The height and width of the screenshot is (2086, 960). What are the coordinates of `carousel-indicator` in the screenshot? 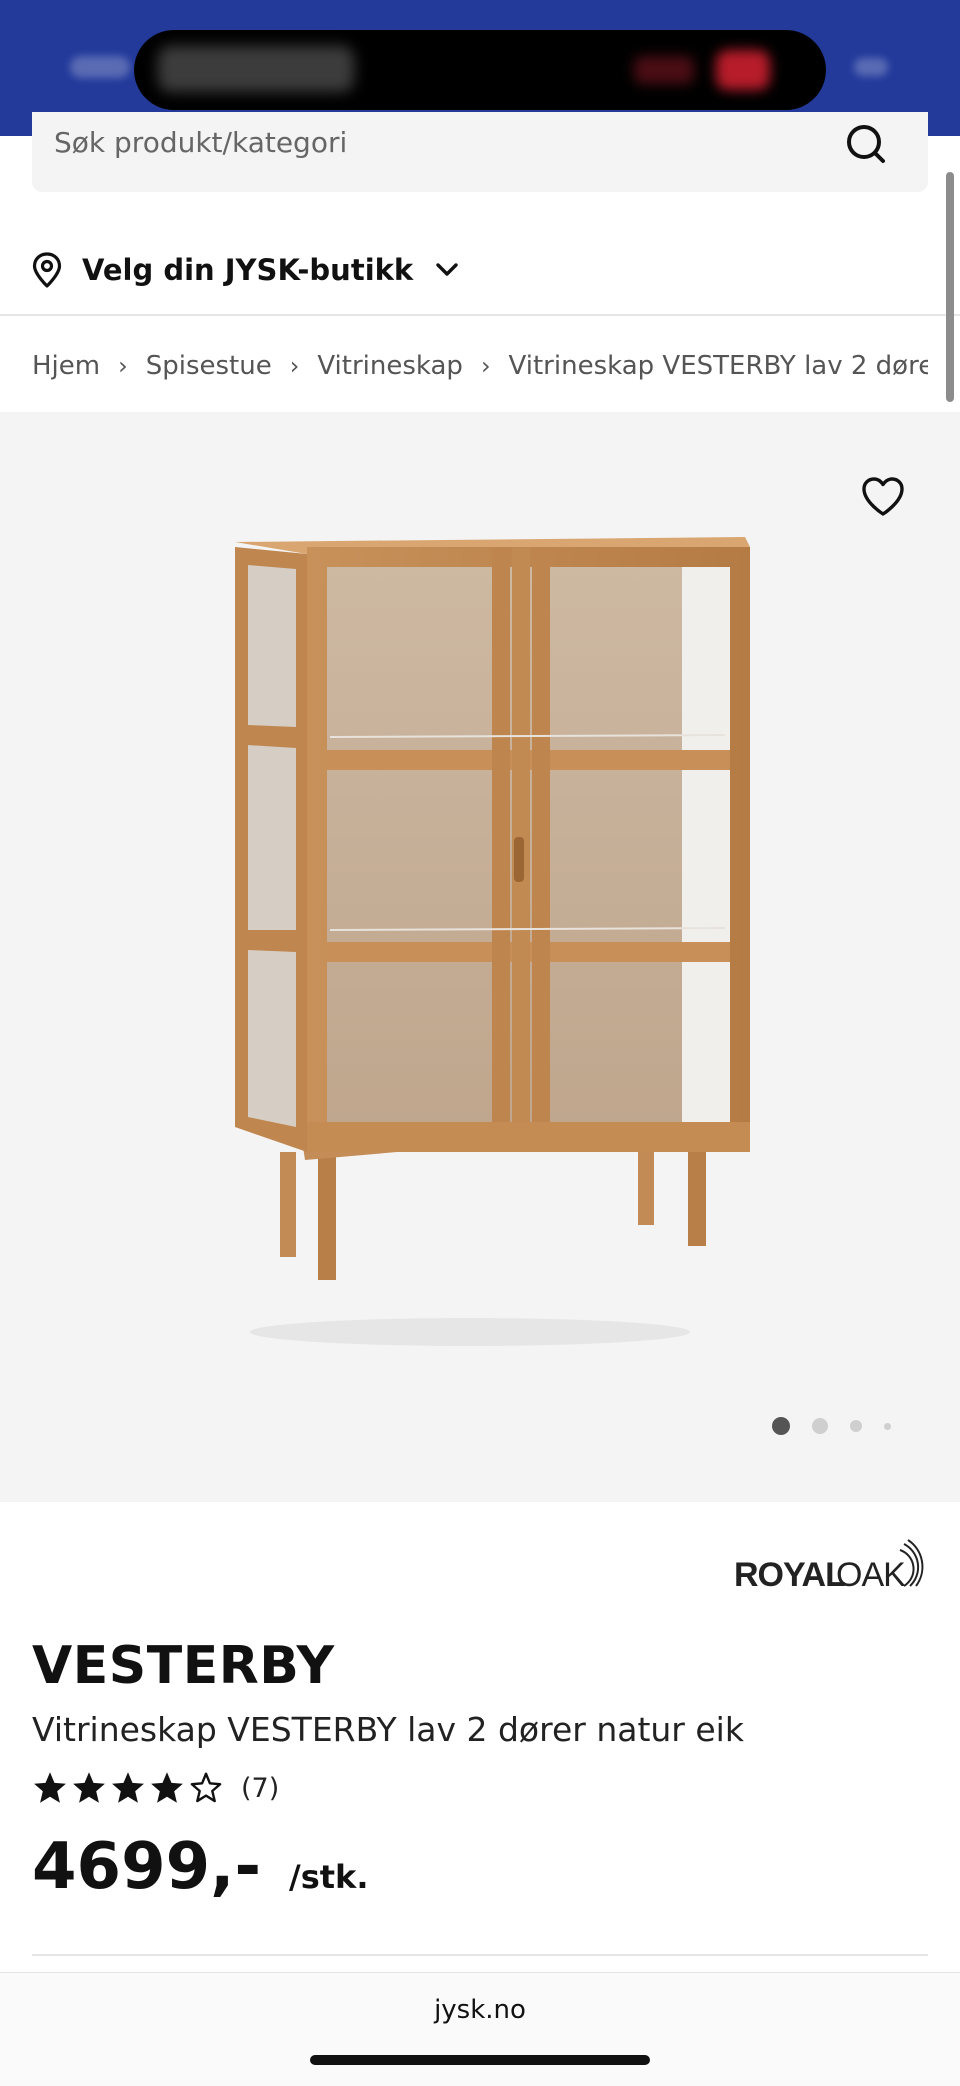 It's located at (842, 1426).